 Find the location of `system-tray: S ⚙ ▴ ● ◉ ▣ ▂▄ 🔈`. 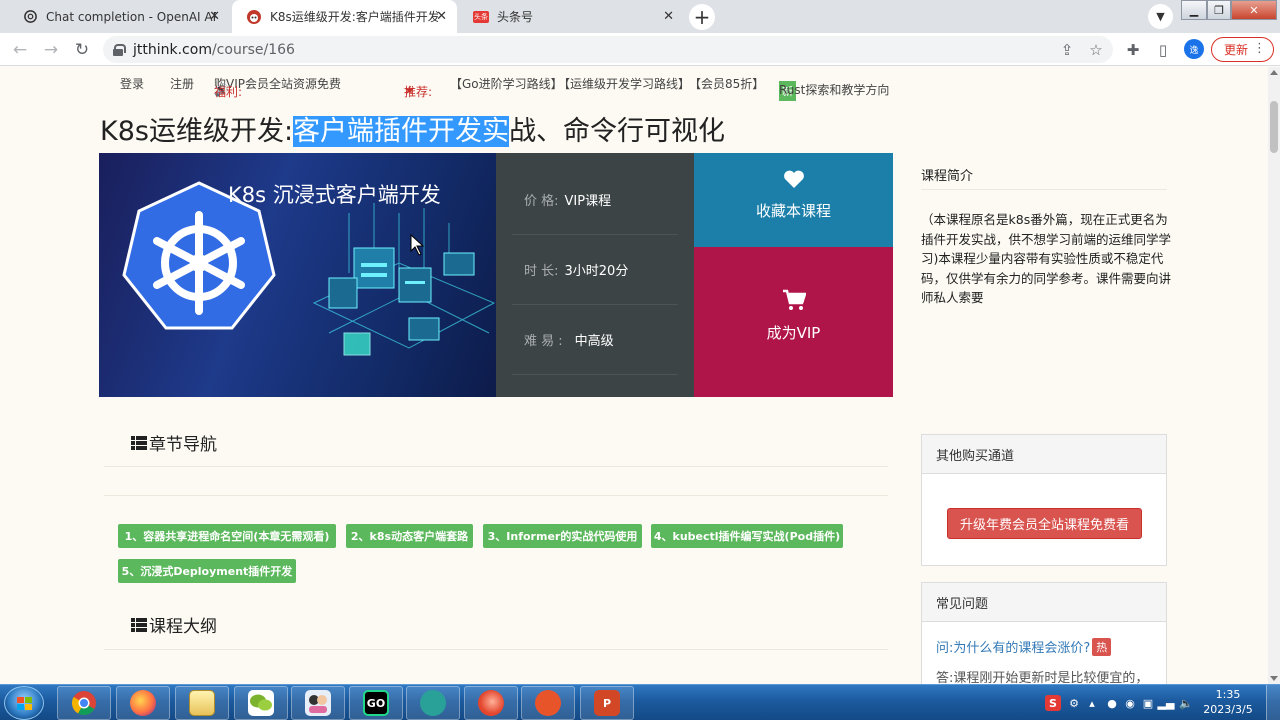

system-tray: S ⚙ ▴ ● ◉ ▣ ▂▄ 🔈 is located at coordinates (1130, 702).